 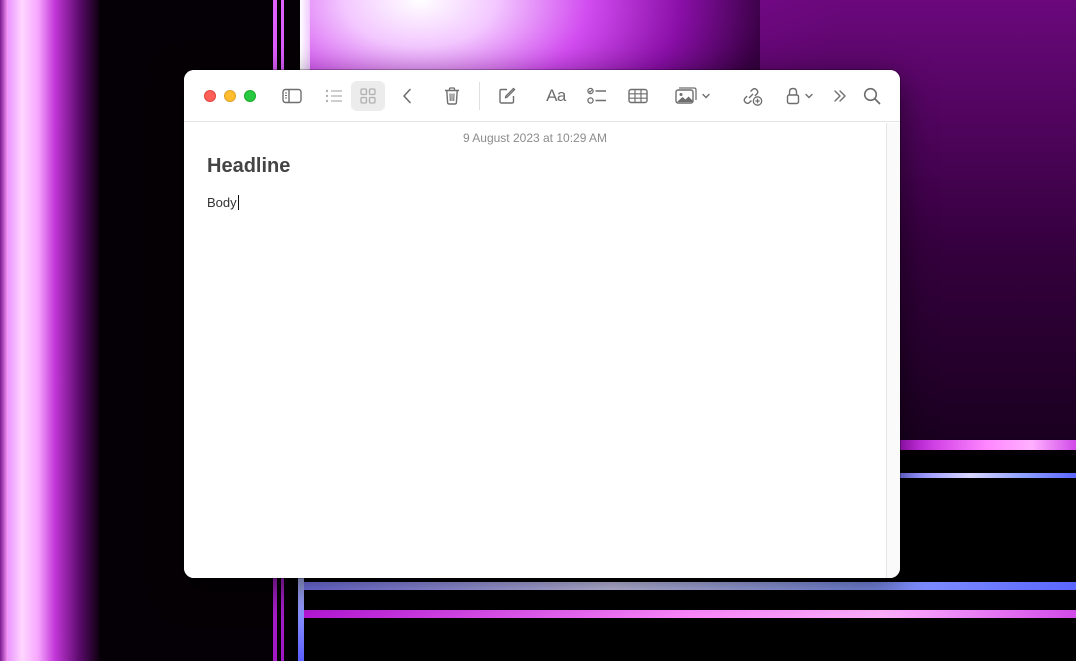 I want to click on close-button, so click(x=210, y=96).